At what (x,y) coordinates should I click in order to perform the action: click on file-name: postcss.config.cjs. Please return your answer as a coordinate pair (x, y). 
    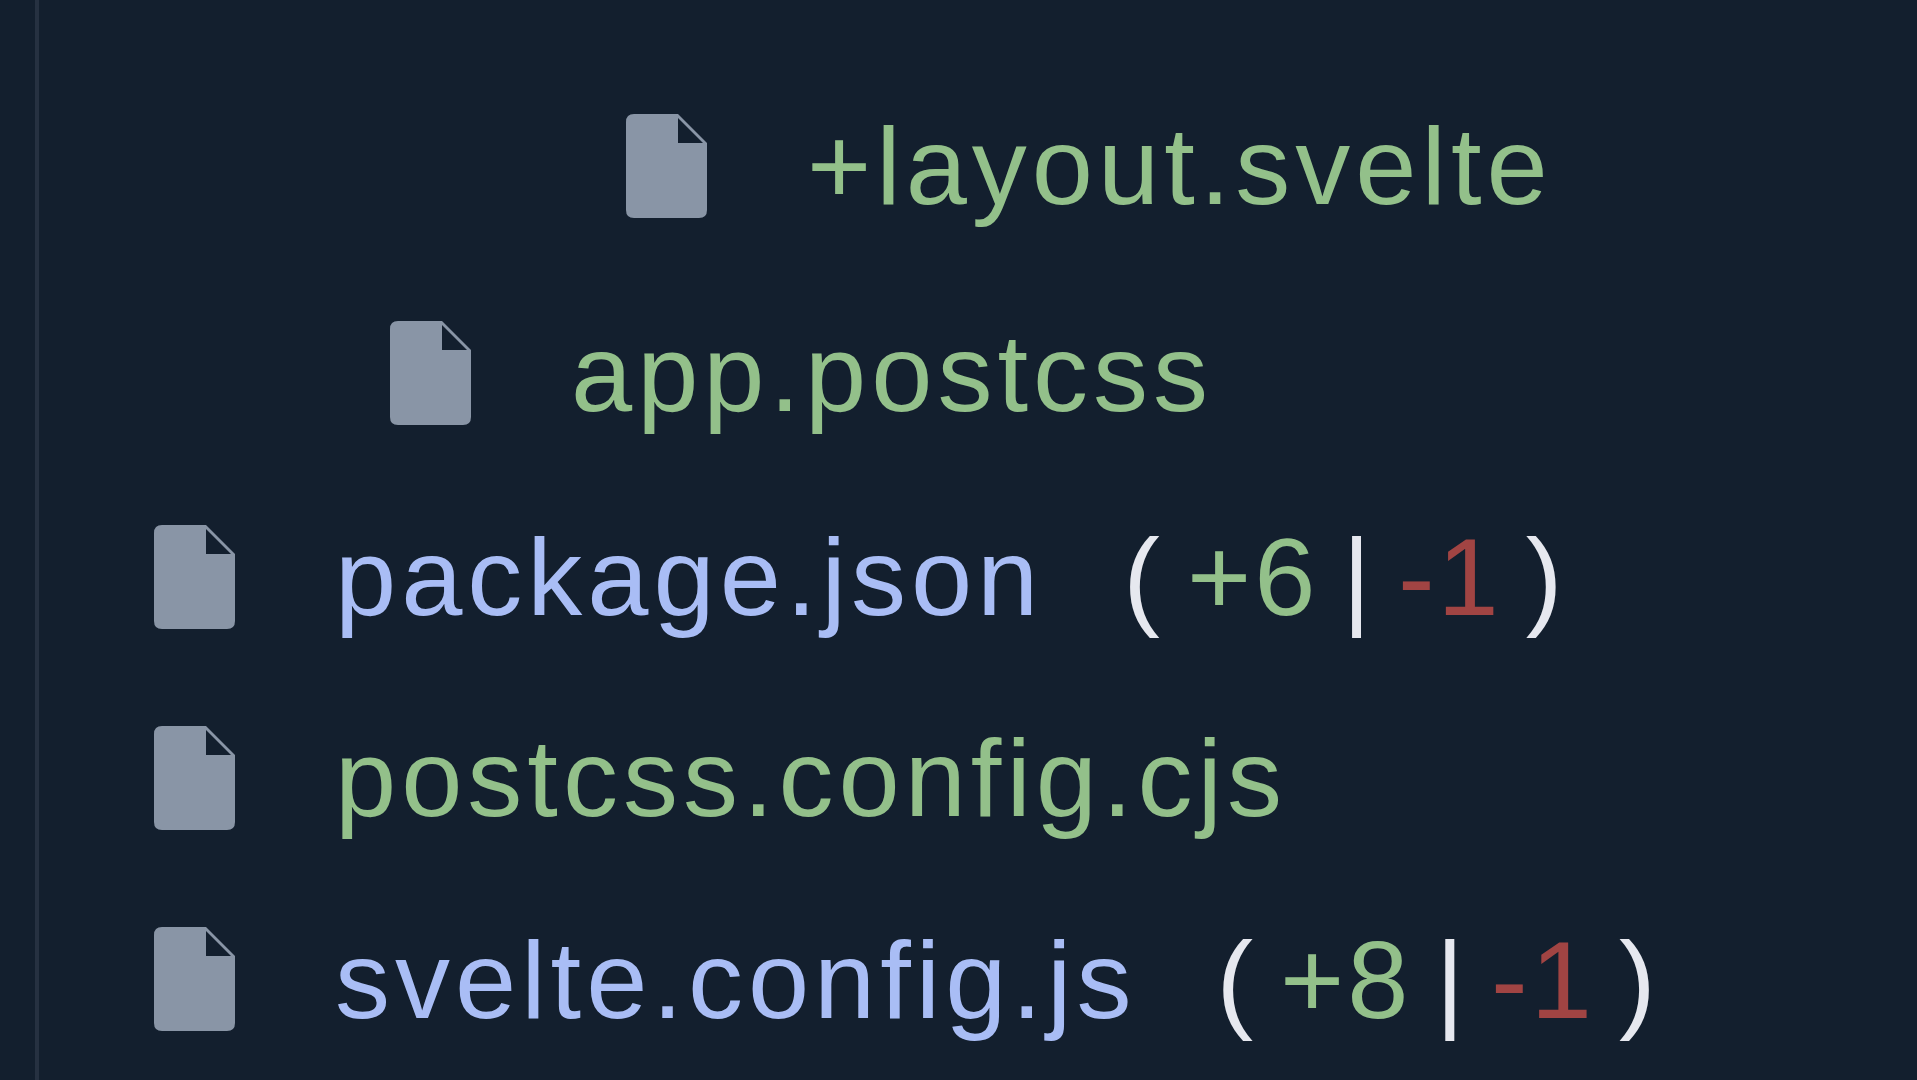
    Looking at the image, I should click on (811, 778).